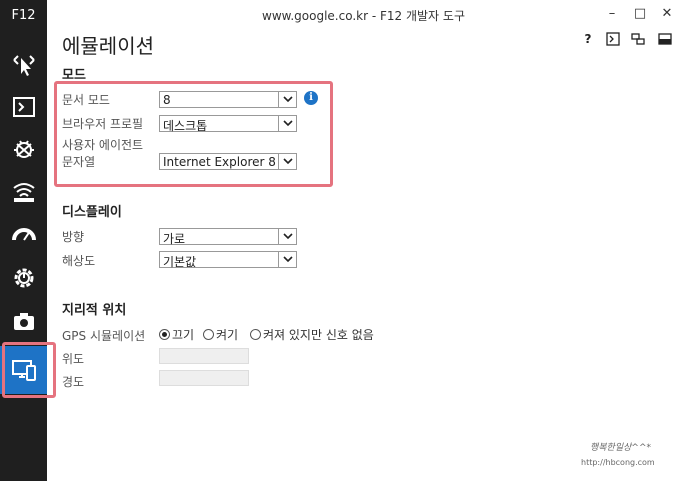 Image resolution: width=680 pixels, height=481 pixels. What do you see at coordinates (86, 100) in the screenshot?
I see `document-mode-label: 문서 모드` at bounding box center [86, 100].